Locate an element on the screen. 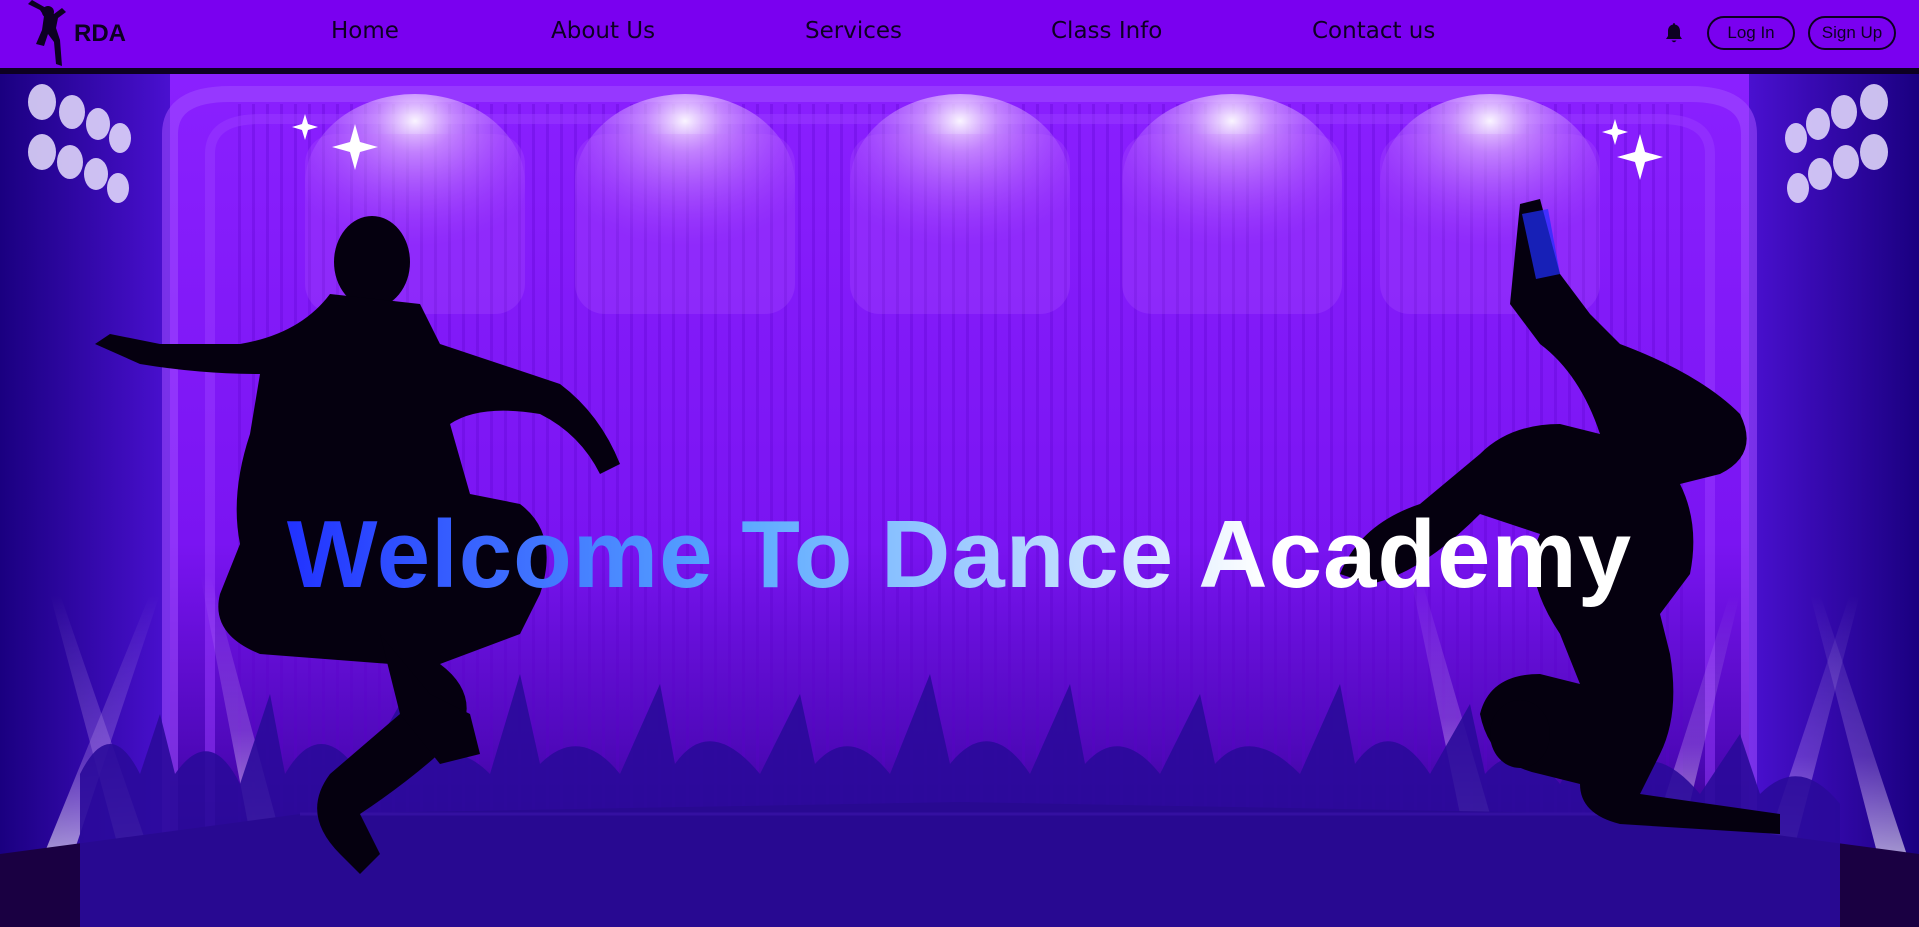 The height and width of the screenshot is (927, 1919). nav-class-info-link: Class Info is located at coordinates (1106, 31).